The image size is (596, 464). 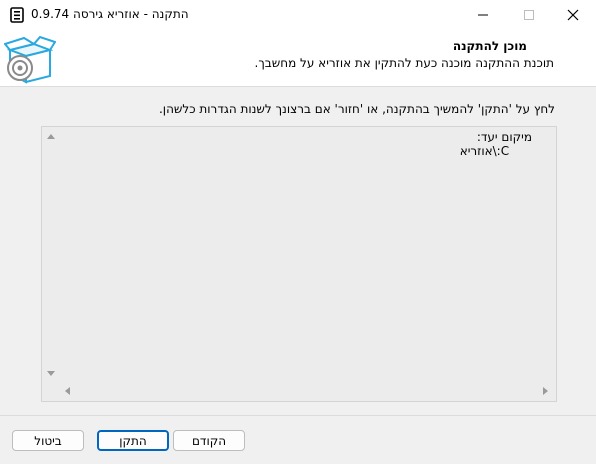 I want to click on scroll-down-arrow-icon, so click(x=51, y=374).